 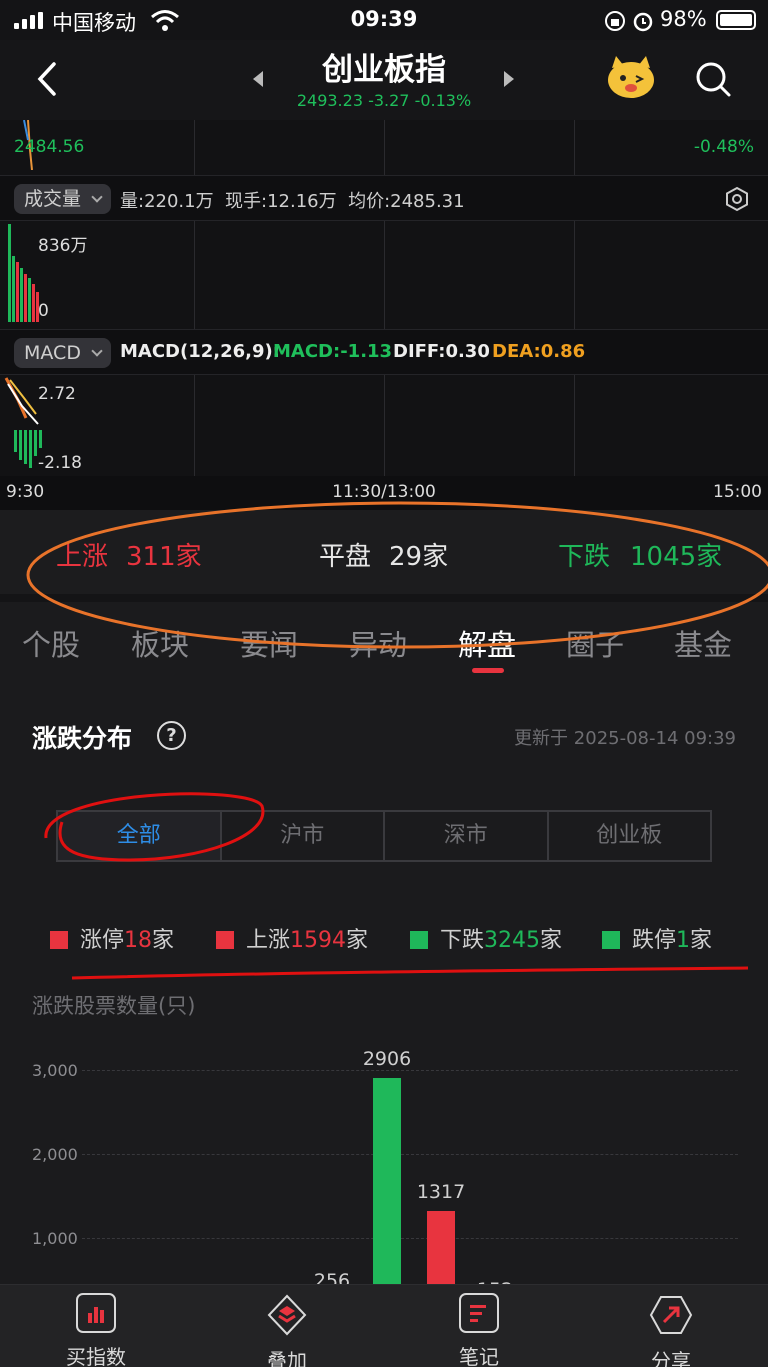 I want to click on macd-indicator-select: MACD, so click(x=62, y=353).